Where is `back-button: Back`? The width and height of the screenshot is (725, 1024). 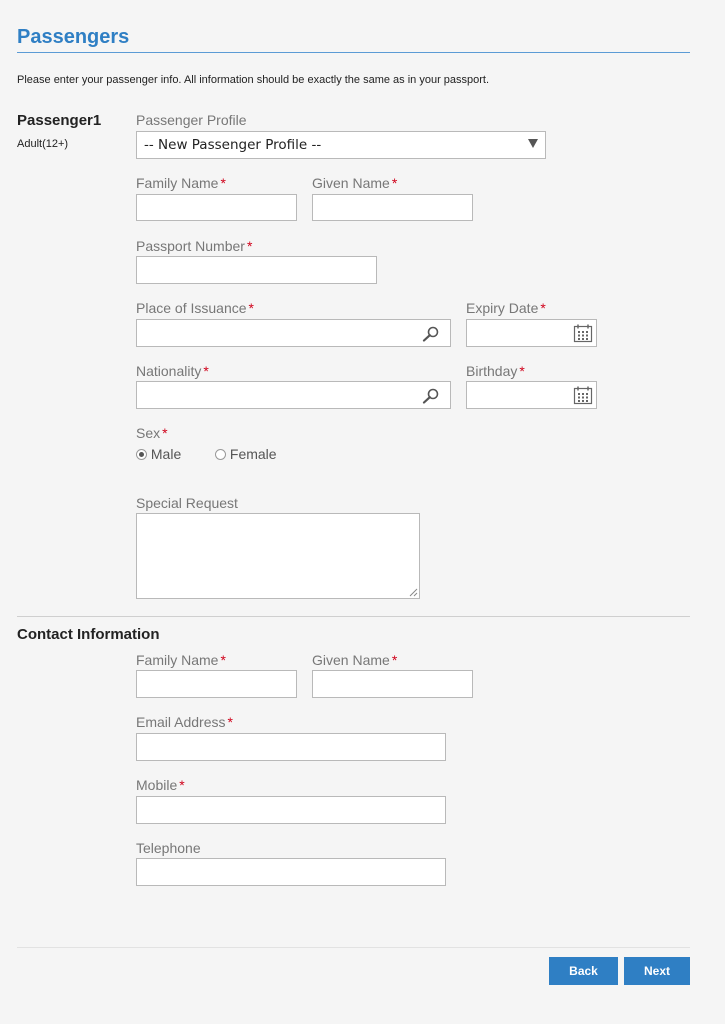
back-button: Back is located at coordinates (583, 971).